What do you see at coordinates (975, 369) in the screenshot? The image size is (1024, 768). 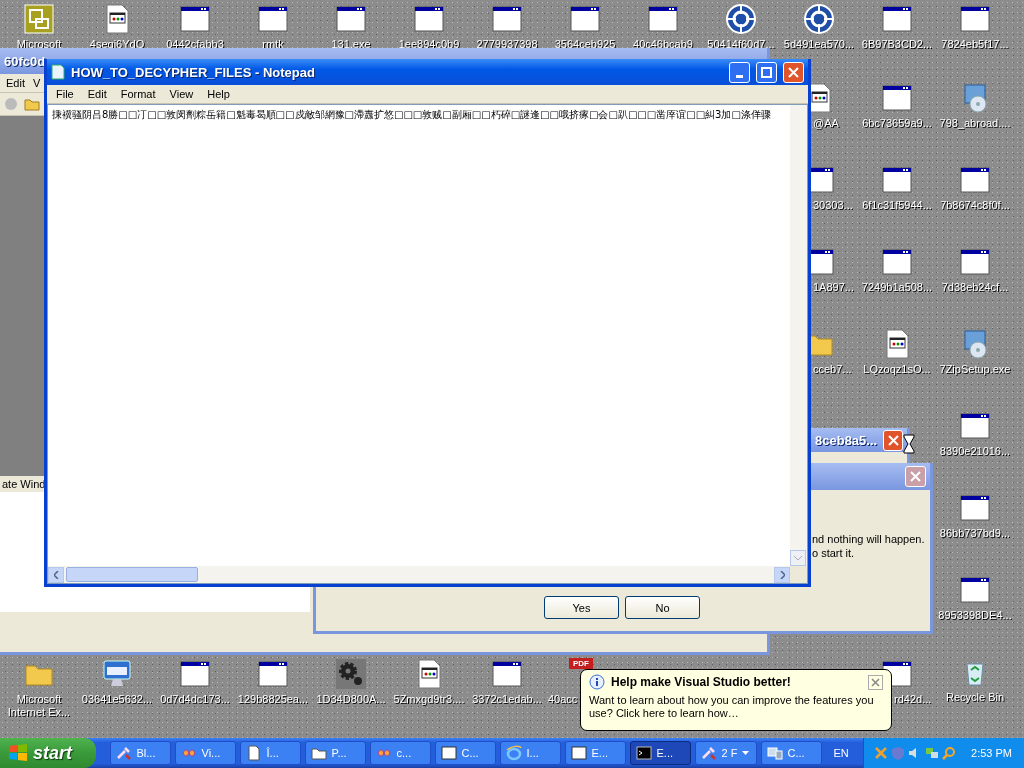 I see `icon-label: 7ZipSetup.exe` at bounding box center [975, 369].